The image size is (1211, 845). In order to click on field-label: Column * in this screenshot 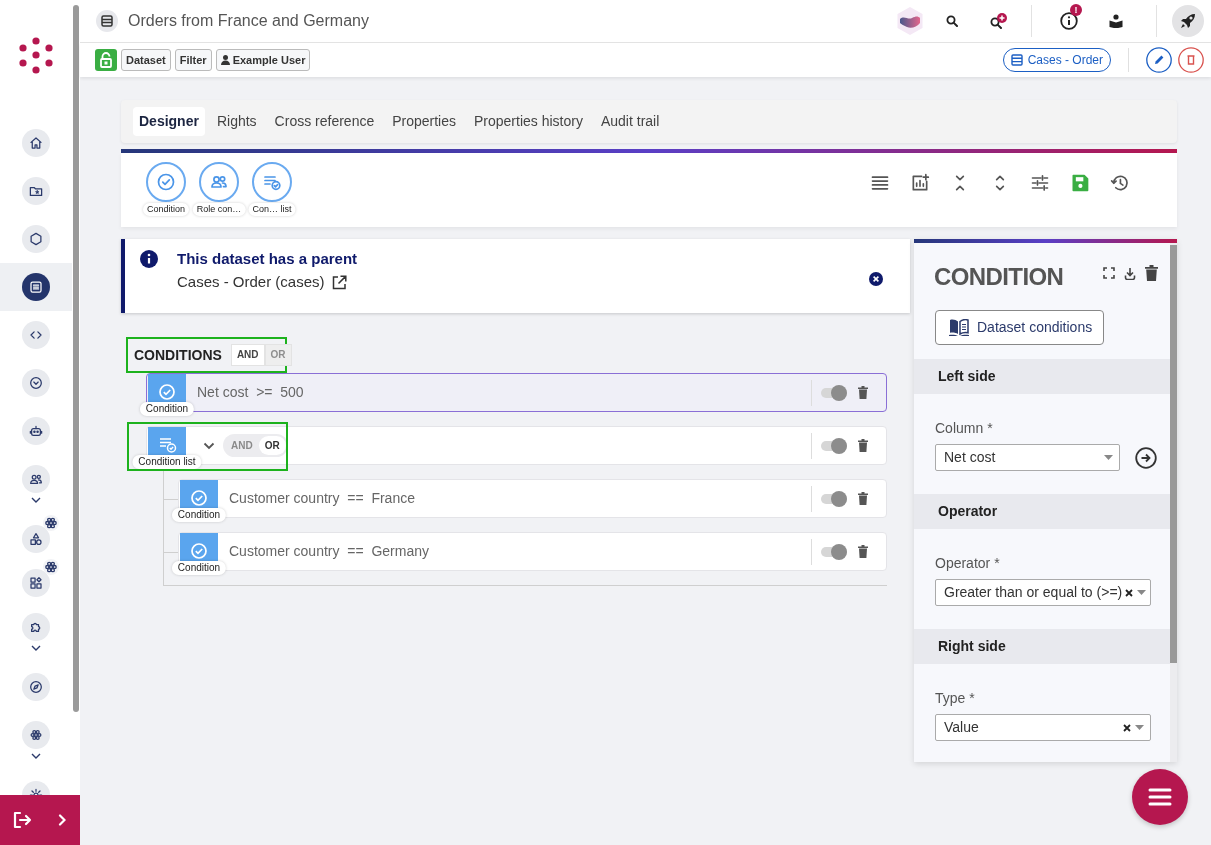, I will do `click(964, 428)`.